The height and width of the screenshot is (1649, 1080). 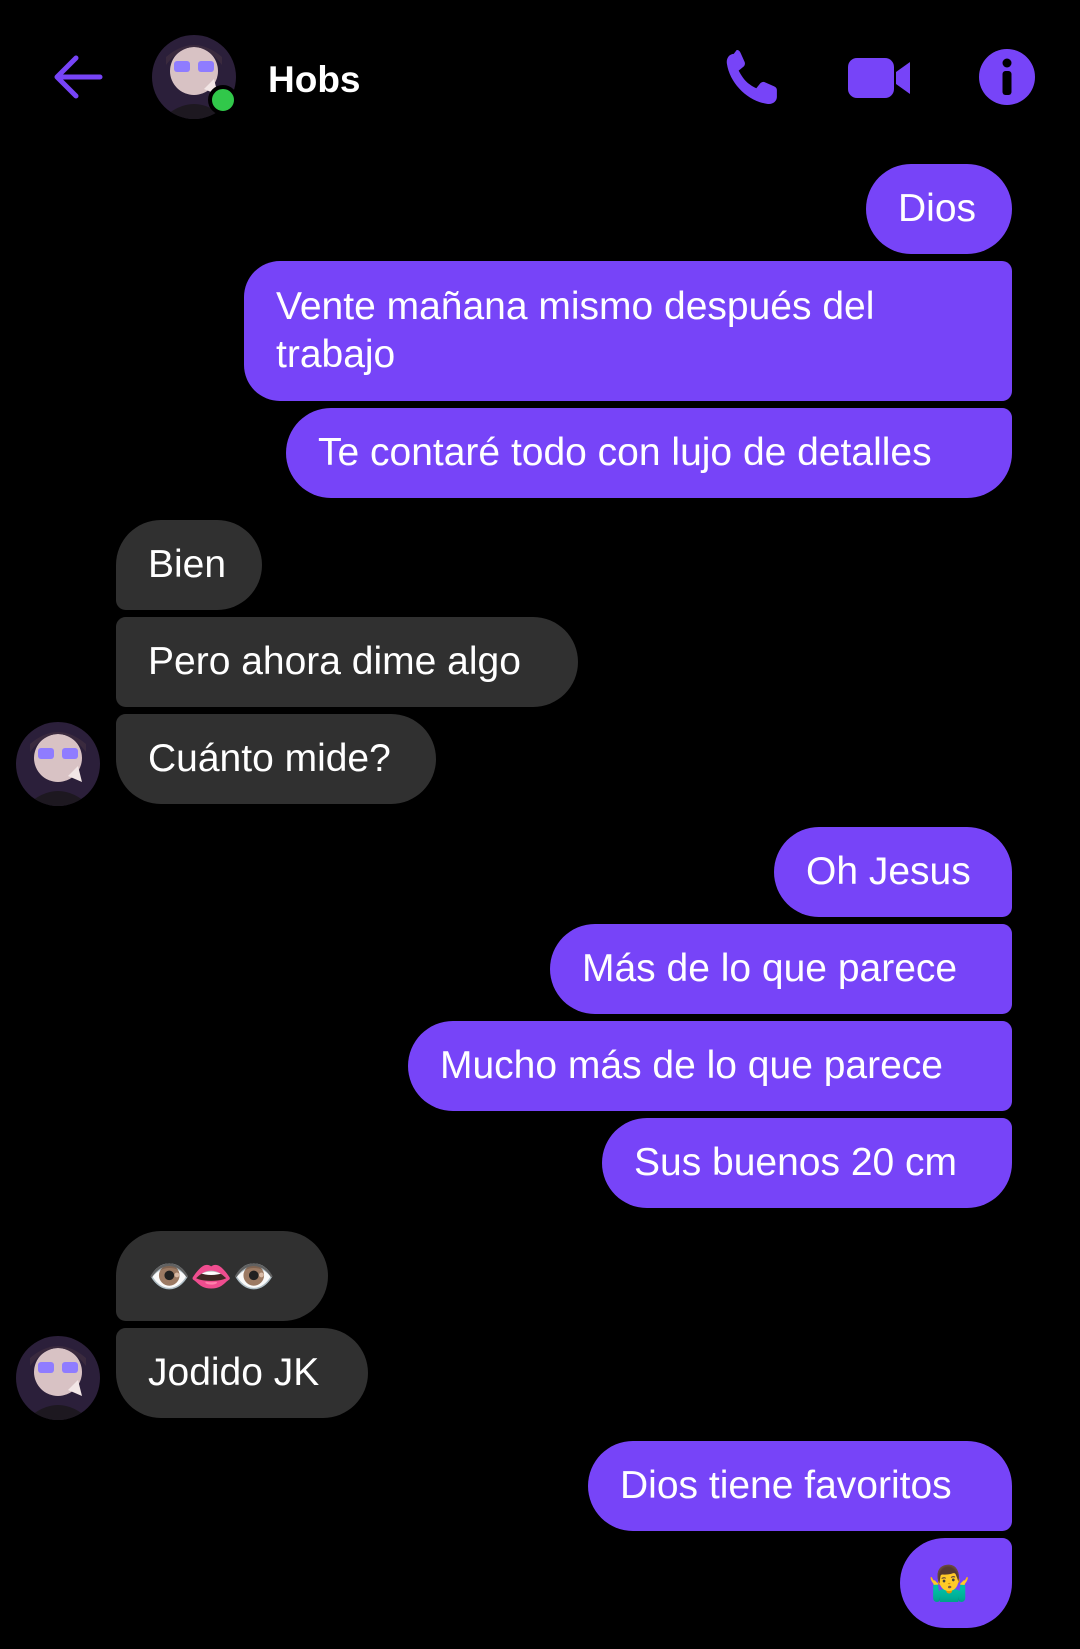 What do you see at coordinates (314, 80) in the screenshot?
I see `contact-name: Hobs` at bounding box center [314, 80].